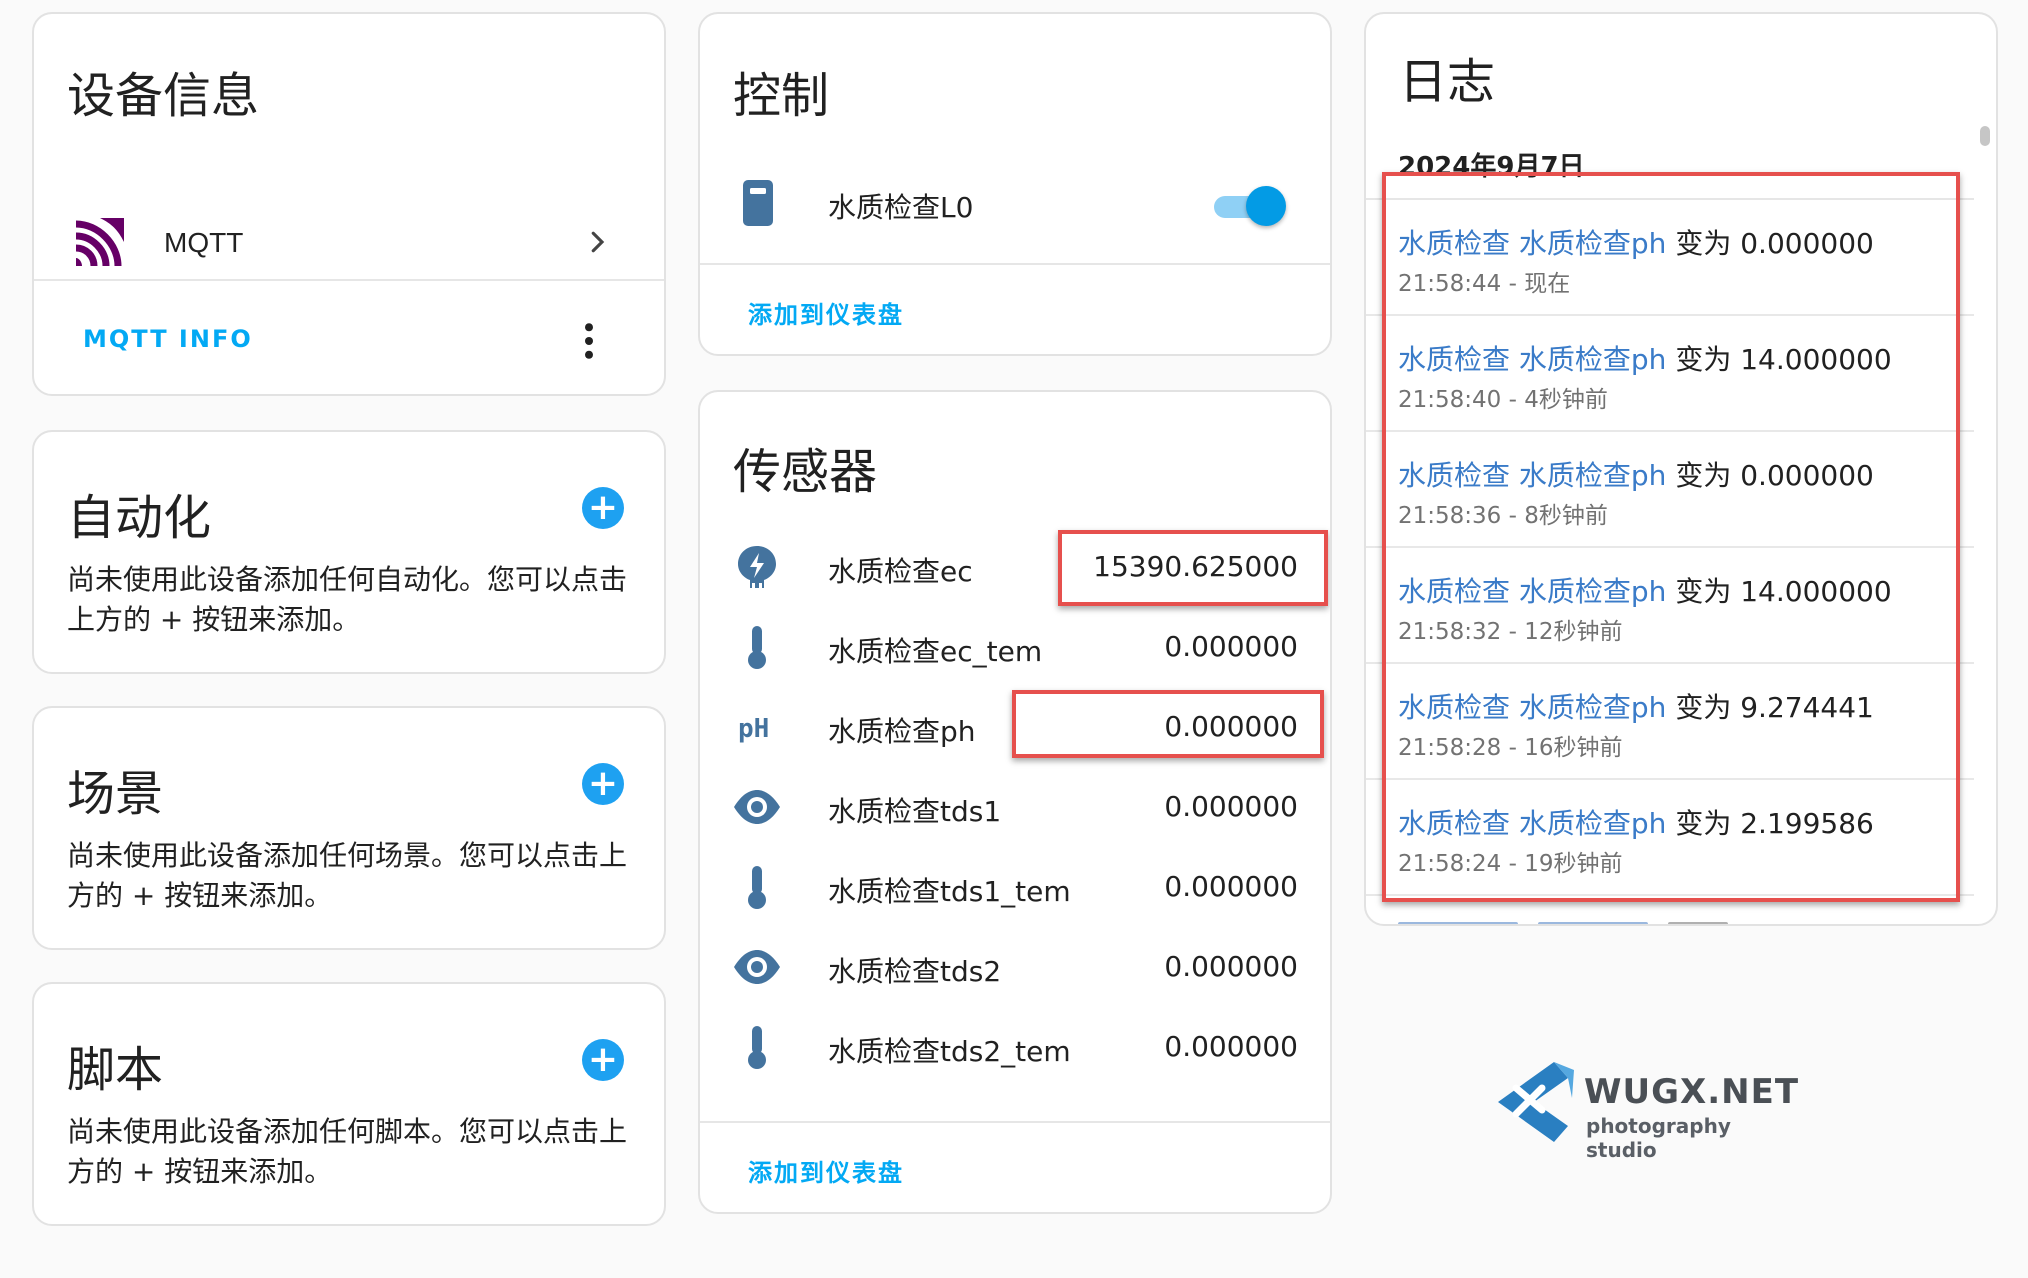  I want to click on add-scene-button: +, so click(603, 784).